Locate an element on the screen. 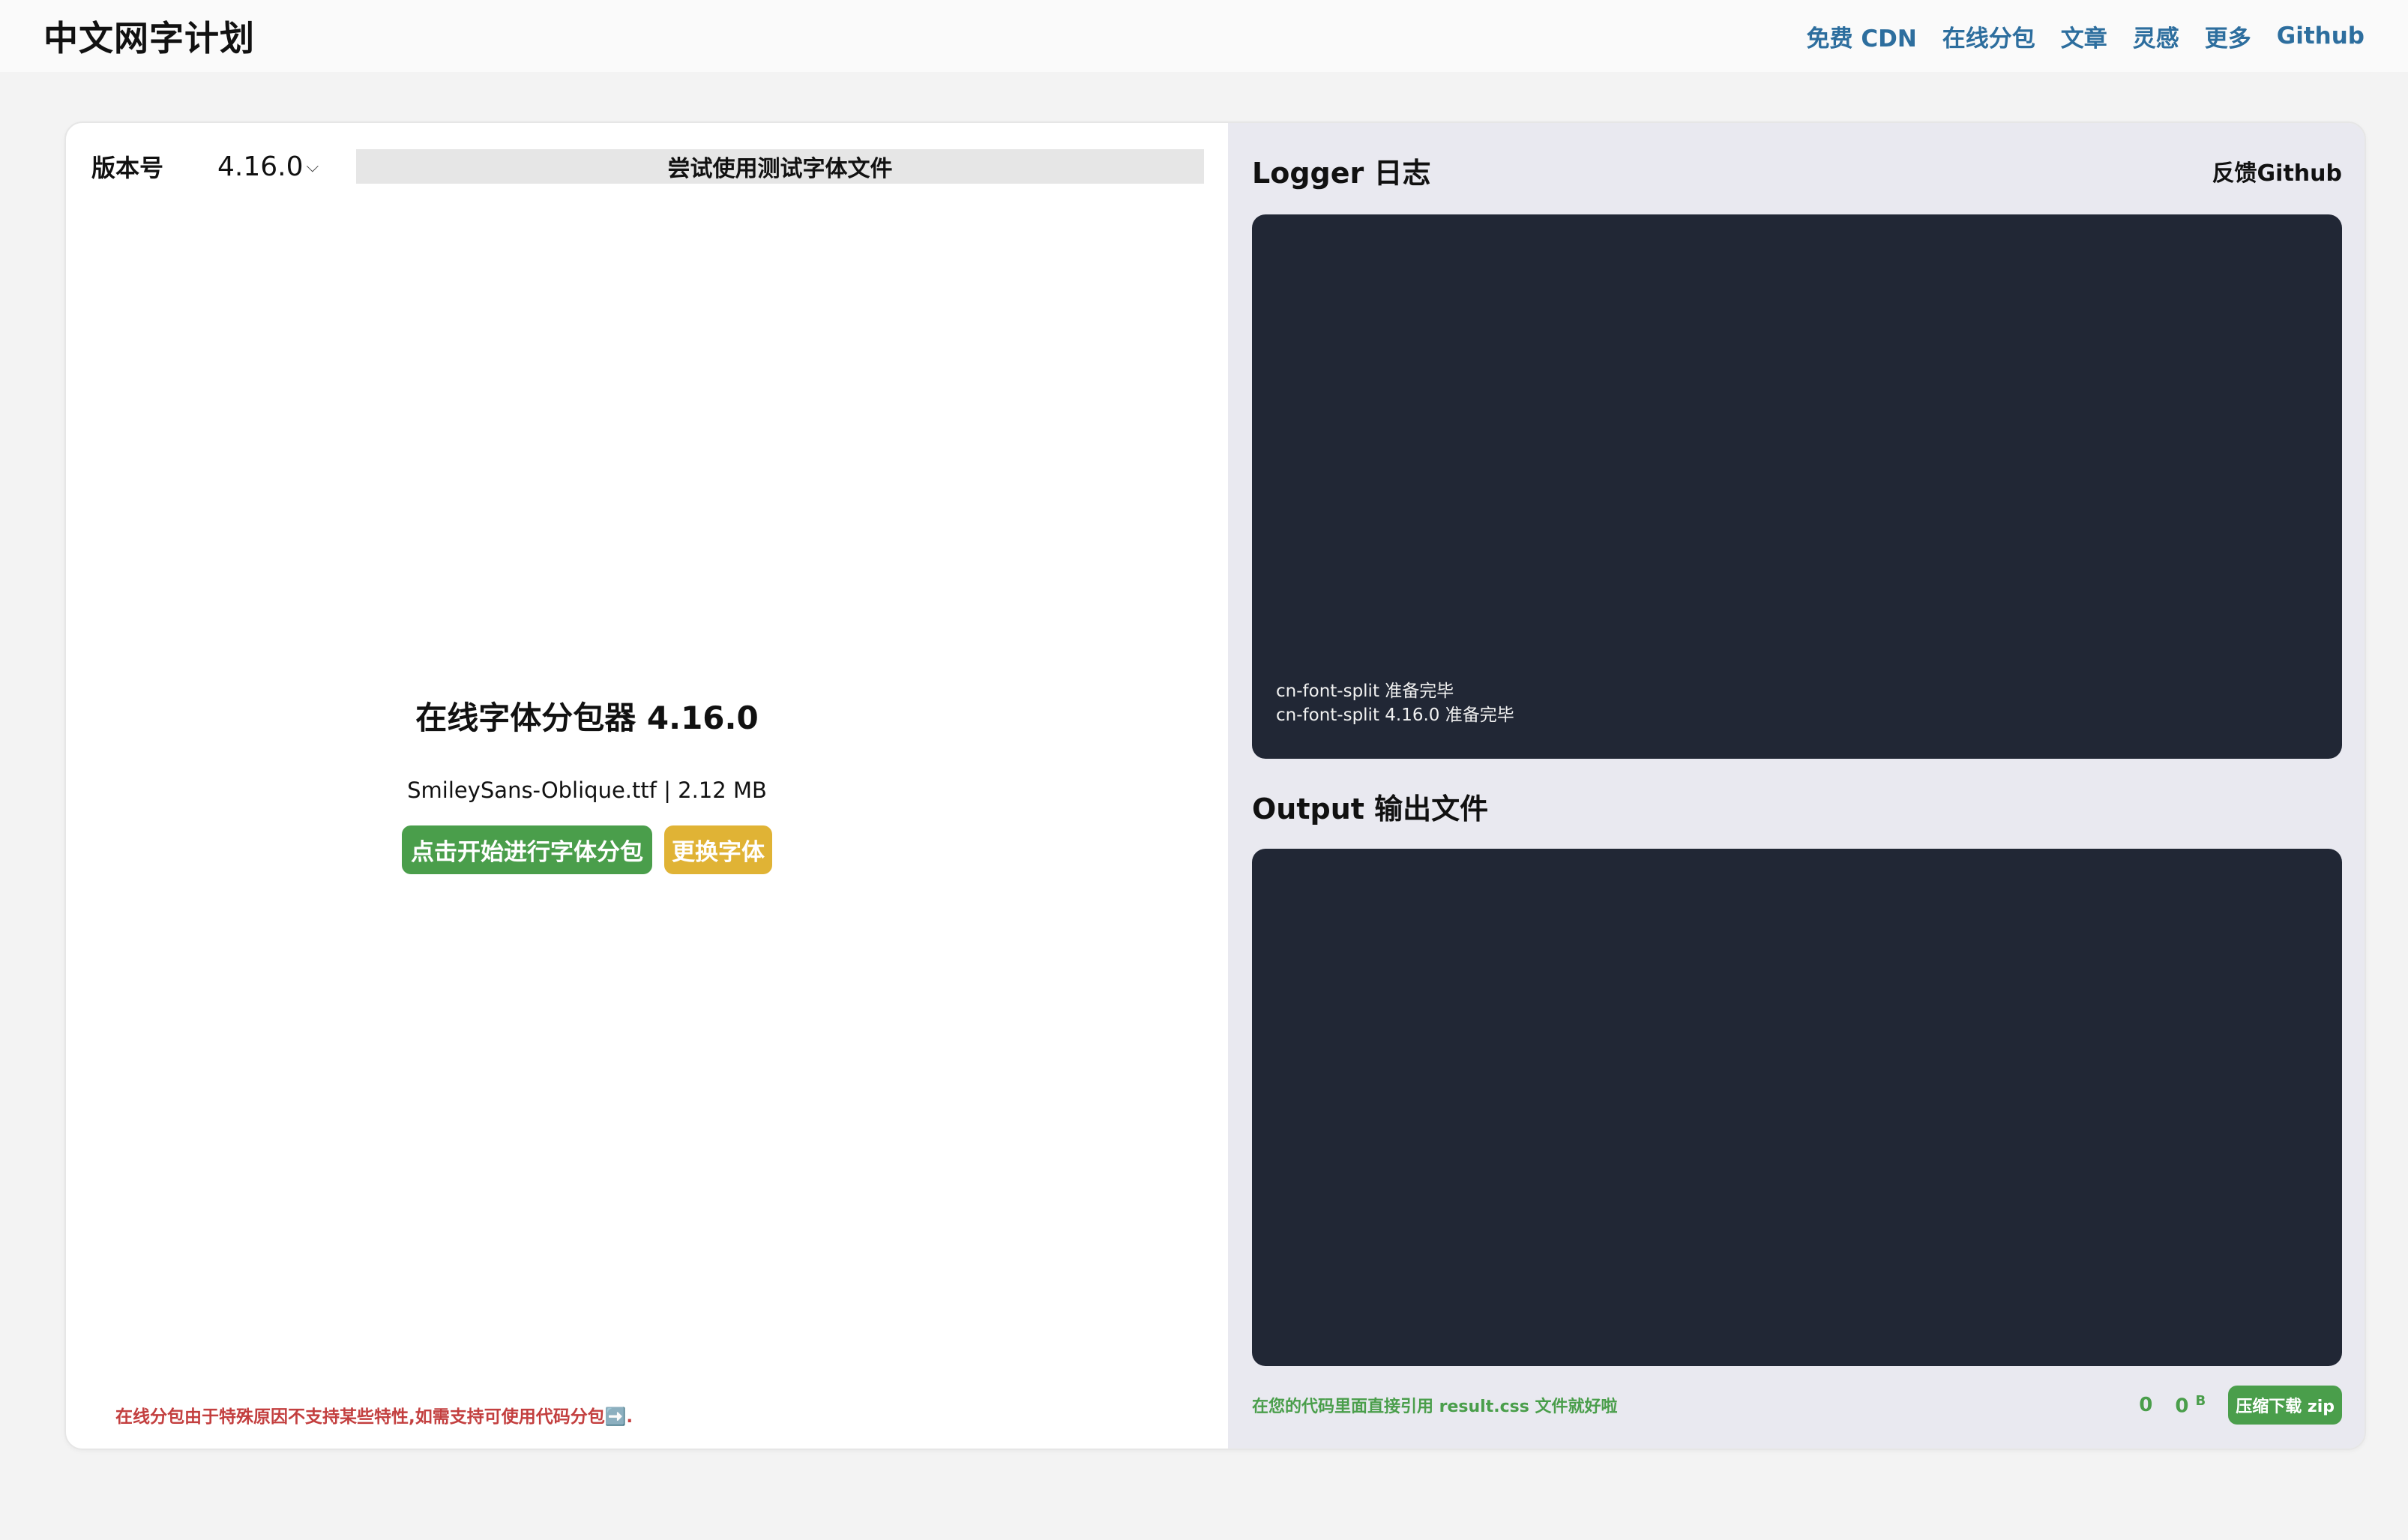 This screenshot has width=2408, height=1540. font-file-info: SmileySans-Oblique.ttf | 2.12 MB is located at coordinates (587, 790).